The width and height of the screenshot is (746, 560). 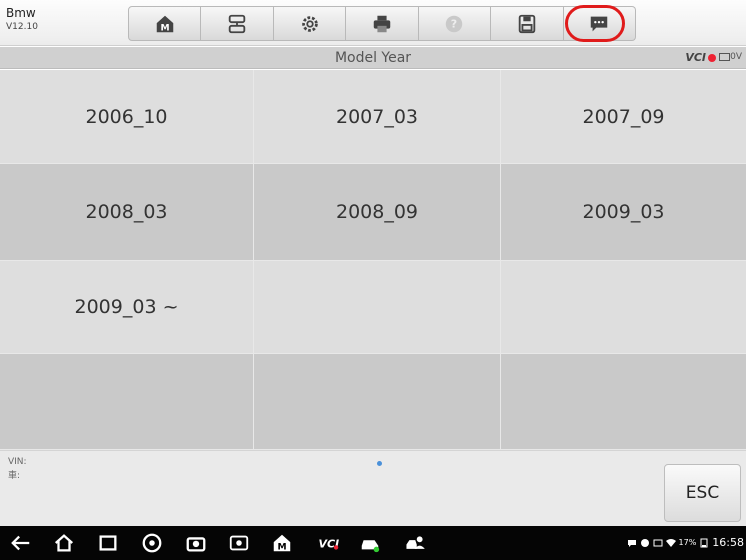 I want to click on model-year-option: 2007_03, so click(x=377, y=117).